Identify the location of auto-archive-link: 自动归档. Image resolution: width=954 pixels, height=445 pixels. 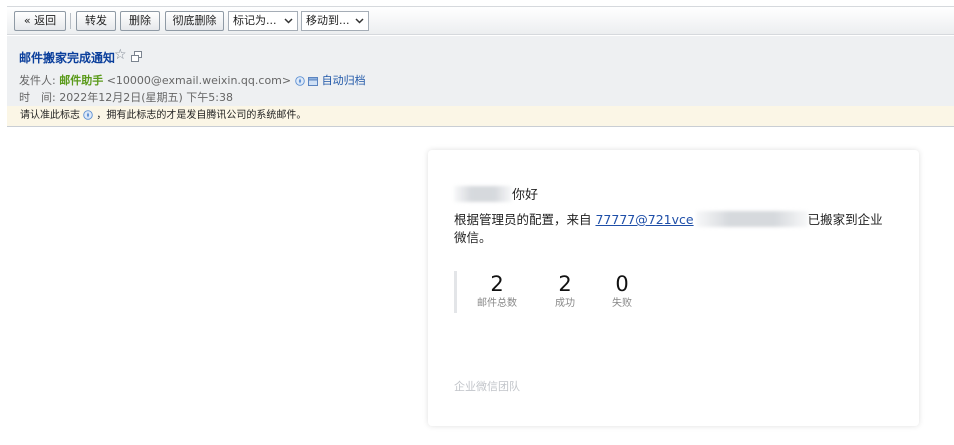
(344, 80).